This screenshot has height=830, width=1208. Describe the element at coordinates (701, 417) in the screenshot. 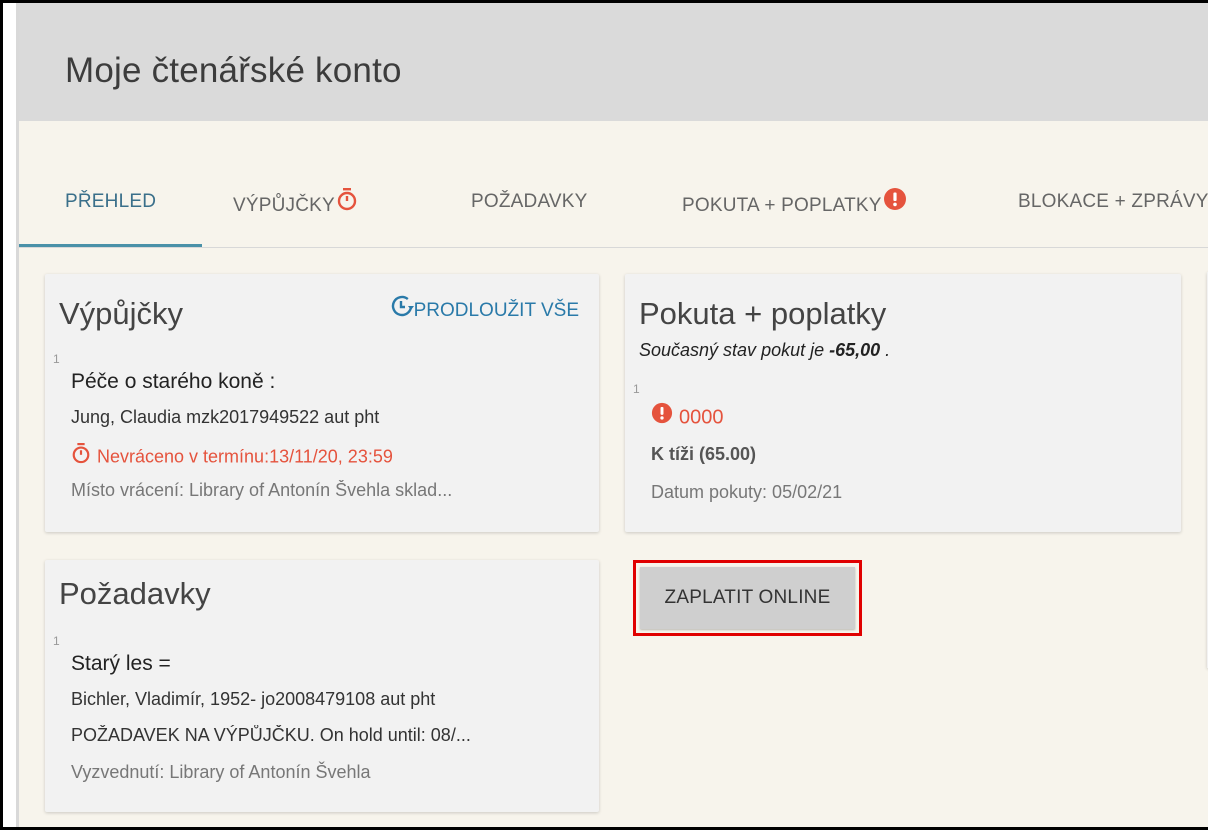

I see `fine-code-text: 0000` at that location.